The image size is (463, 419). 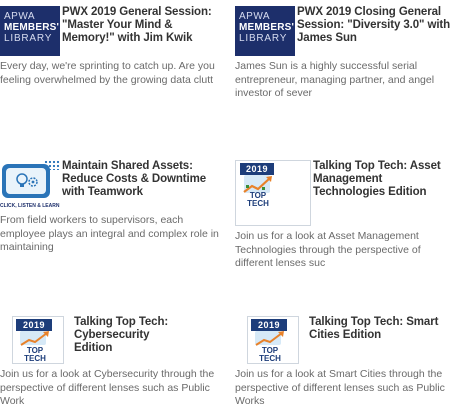 I want to click on thumbnail-caption: CLICK, LISTEN & LEARN, so click(x=30, y=206).